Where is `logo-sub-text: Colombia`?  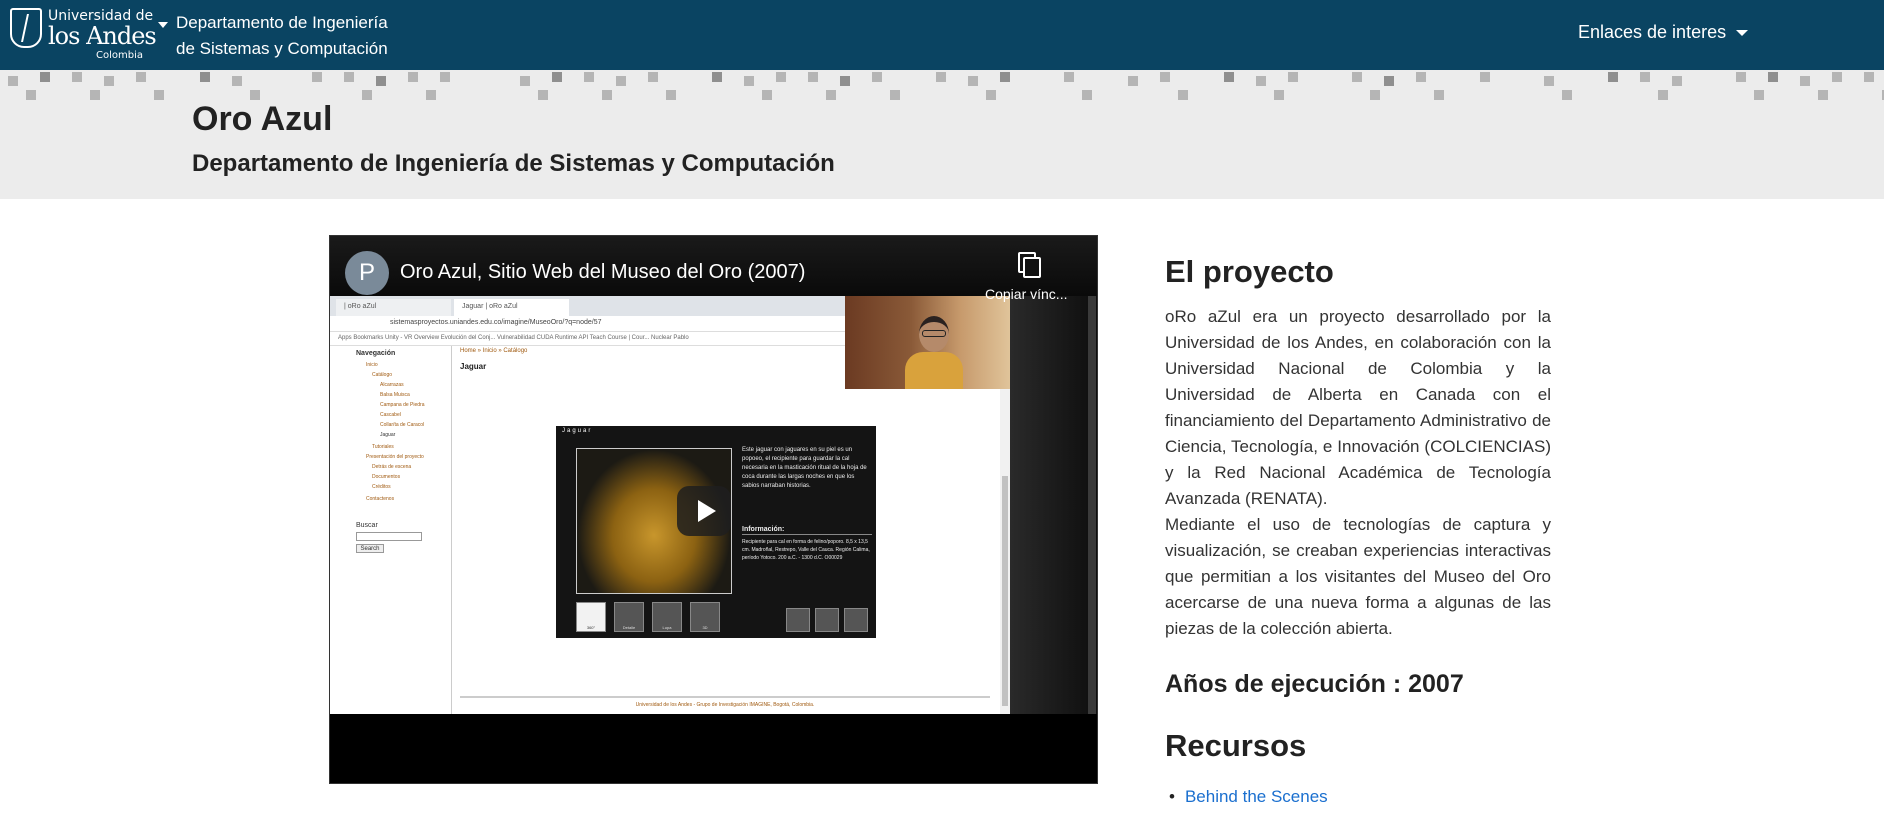 logo-sub-text: Colombia is located at coordinates (119, 55).